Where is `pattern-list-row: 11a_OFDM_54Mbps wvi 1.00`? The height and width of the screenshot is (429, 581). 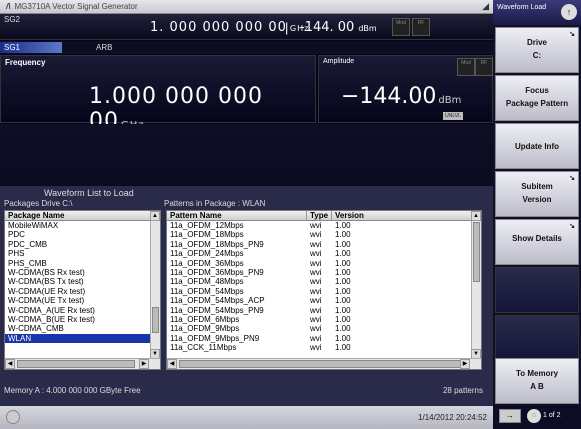 pattern-list-row: 11a_OFDM_54Mbps wvi 1.00 is located at coordinates (324, 291).